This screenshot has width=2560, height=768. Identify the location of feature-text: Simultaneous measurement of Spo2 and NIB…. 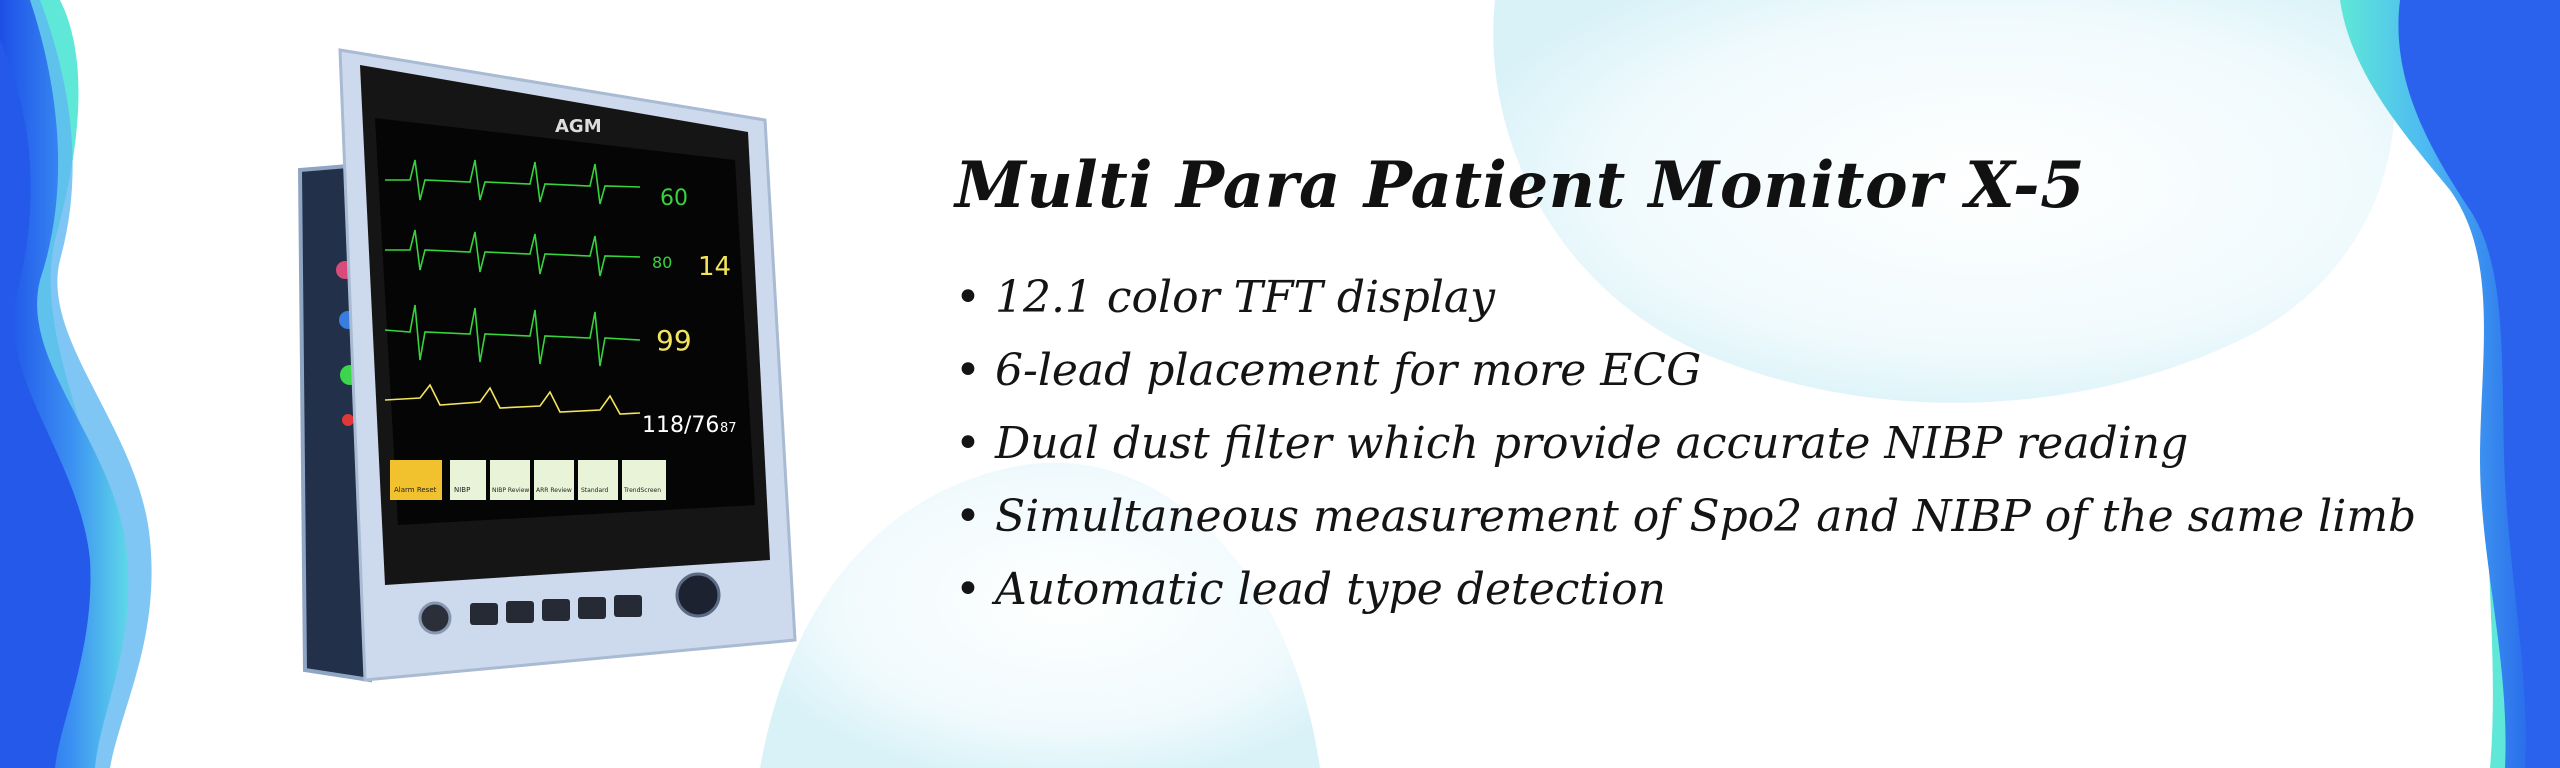
(1705, 516).